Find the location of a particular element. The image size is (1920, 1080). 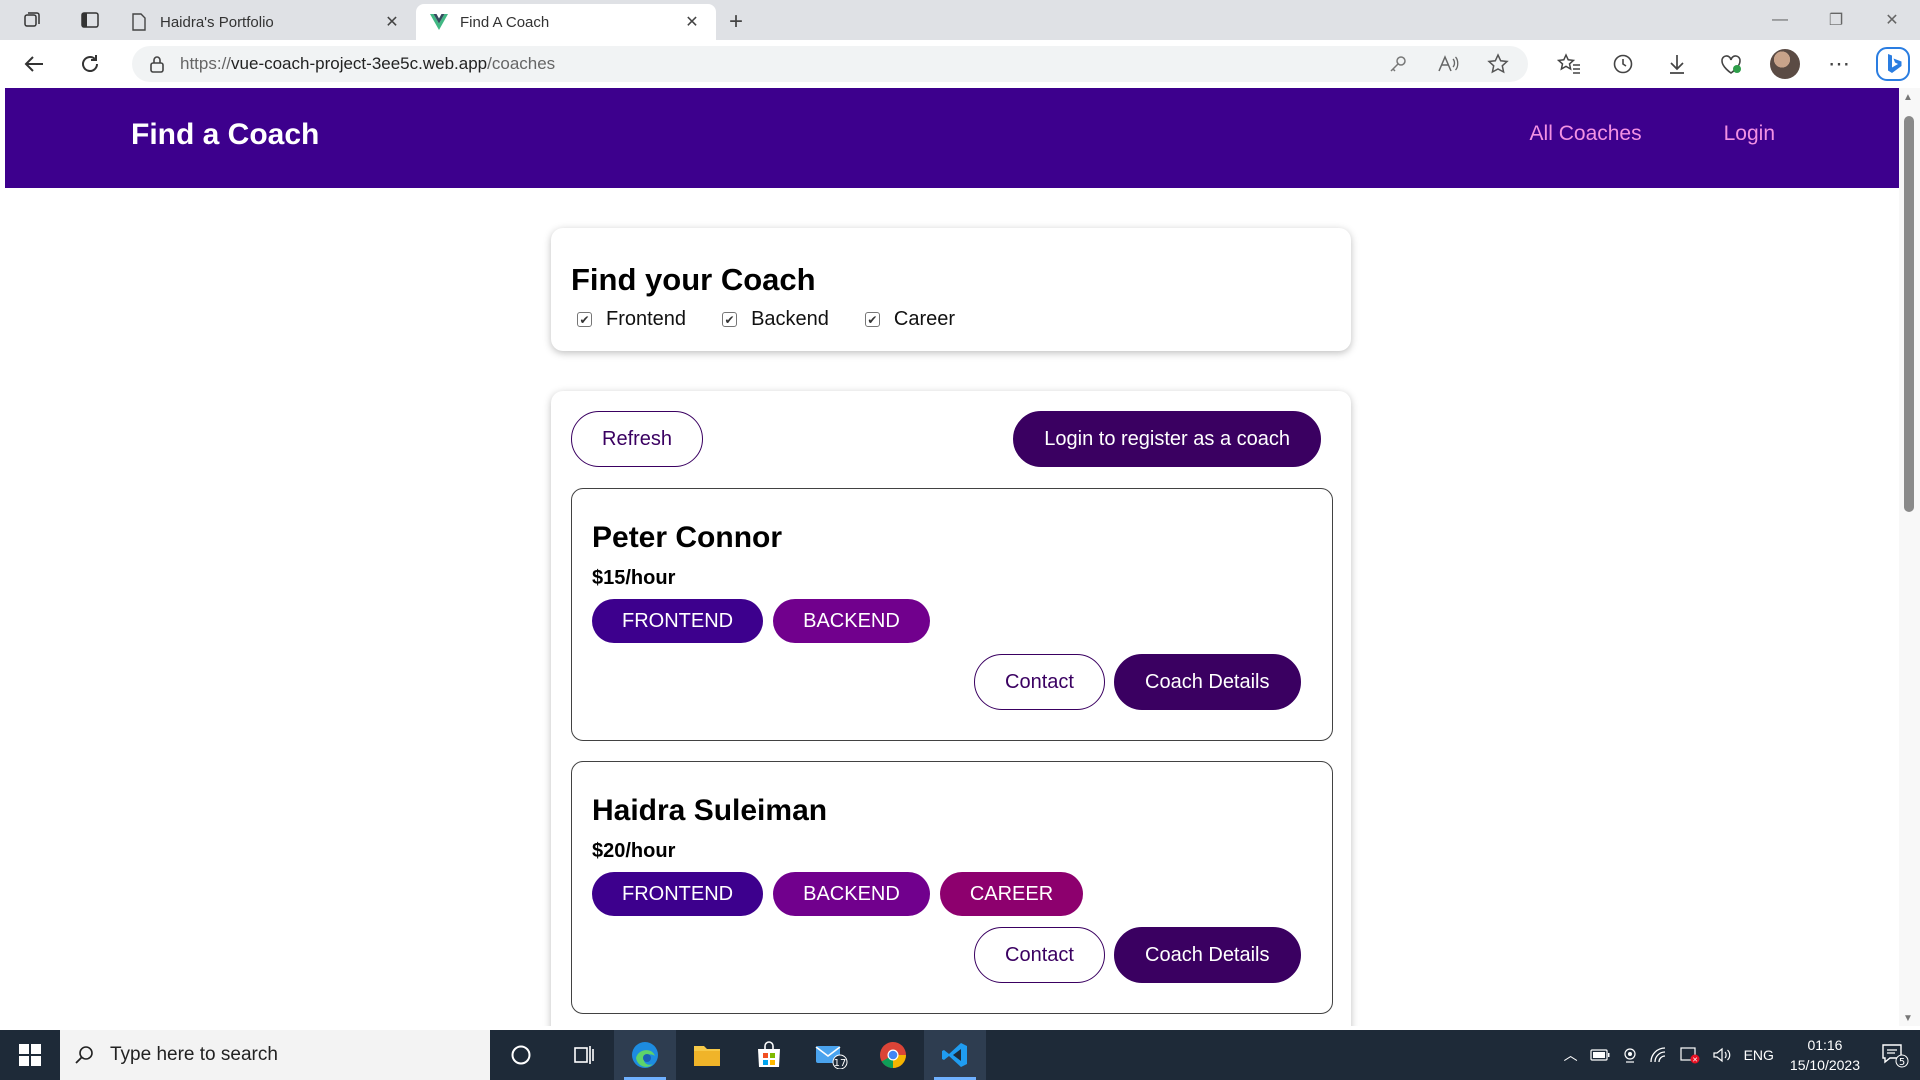

clock-time: 01:16 is located at coordinates (1825, 1045).